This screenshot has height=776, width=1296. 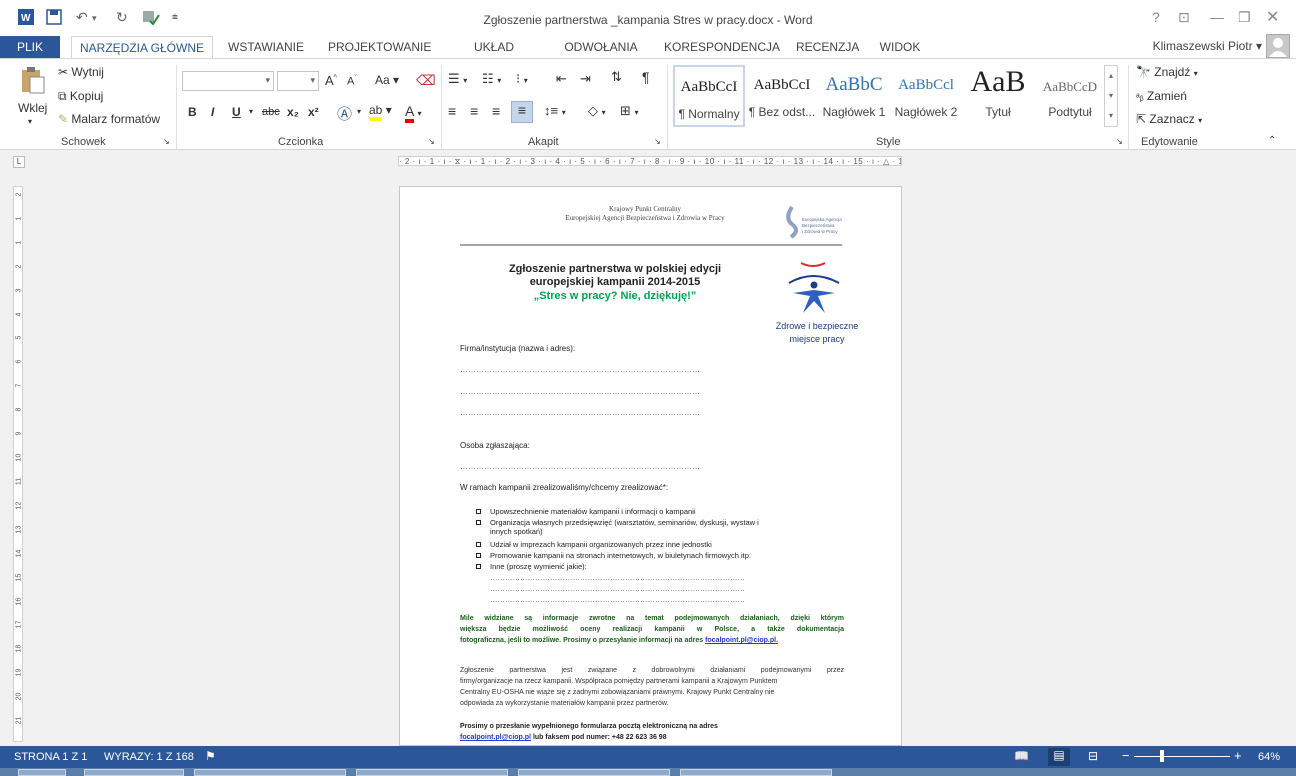 What do you see at coordinates (251, 111) in the screenshot?
I see `underline-dropdown-icon: ▾` at bounding box center [251, 111].